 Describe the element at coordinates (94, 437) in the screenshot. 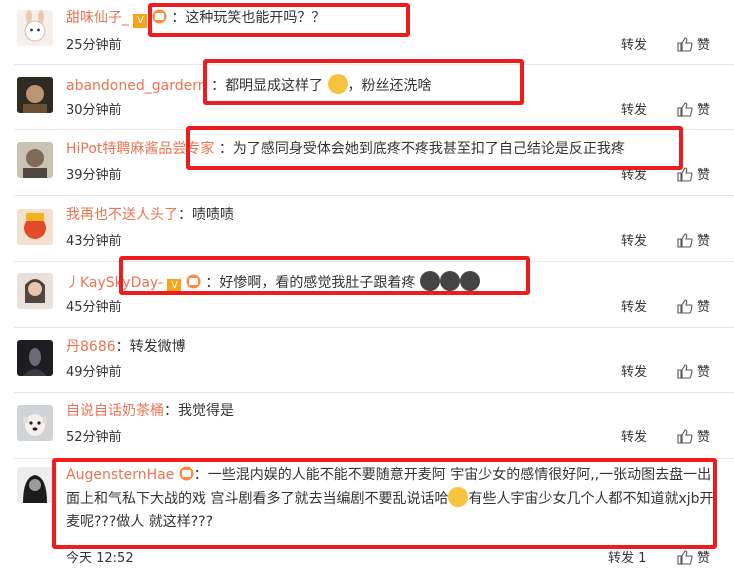

I see `comment-time: 52分钟前` at that location.